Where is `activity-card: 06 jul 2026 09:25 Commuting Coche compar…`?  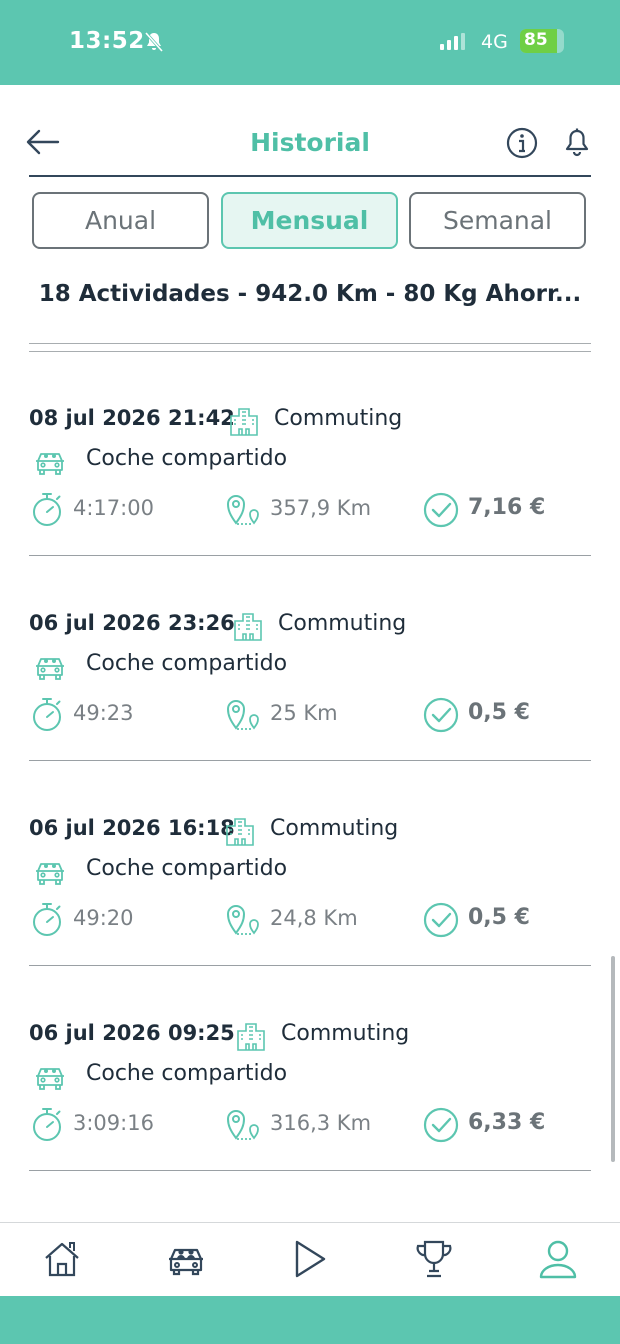
activity-card: 06 jul 2026 09:25 Commuting Coche compar… is located at coordinates (310, 1096).